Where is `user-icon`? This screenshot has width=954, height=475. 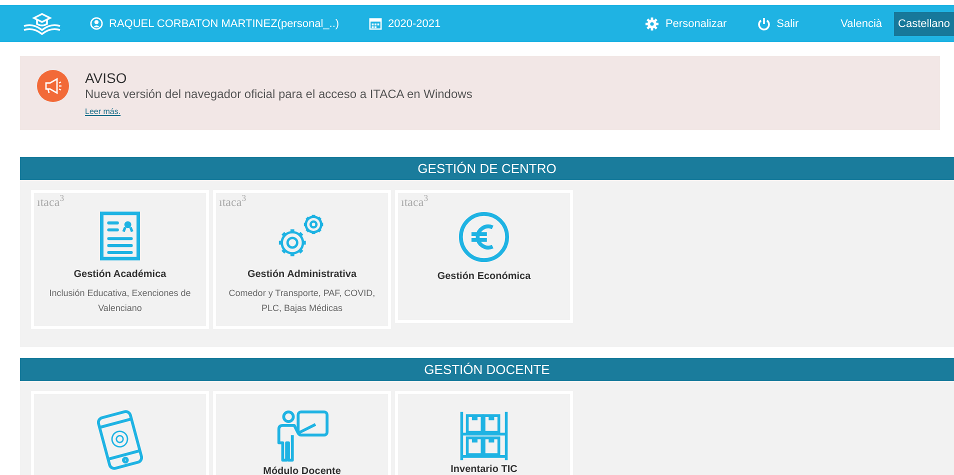 user-icon is located at coordinates (96, 23).